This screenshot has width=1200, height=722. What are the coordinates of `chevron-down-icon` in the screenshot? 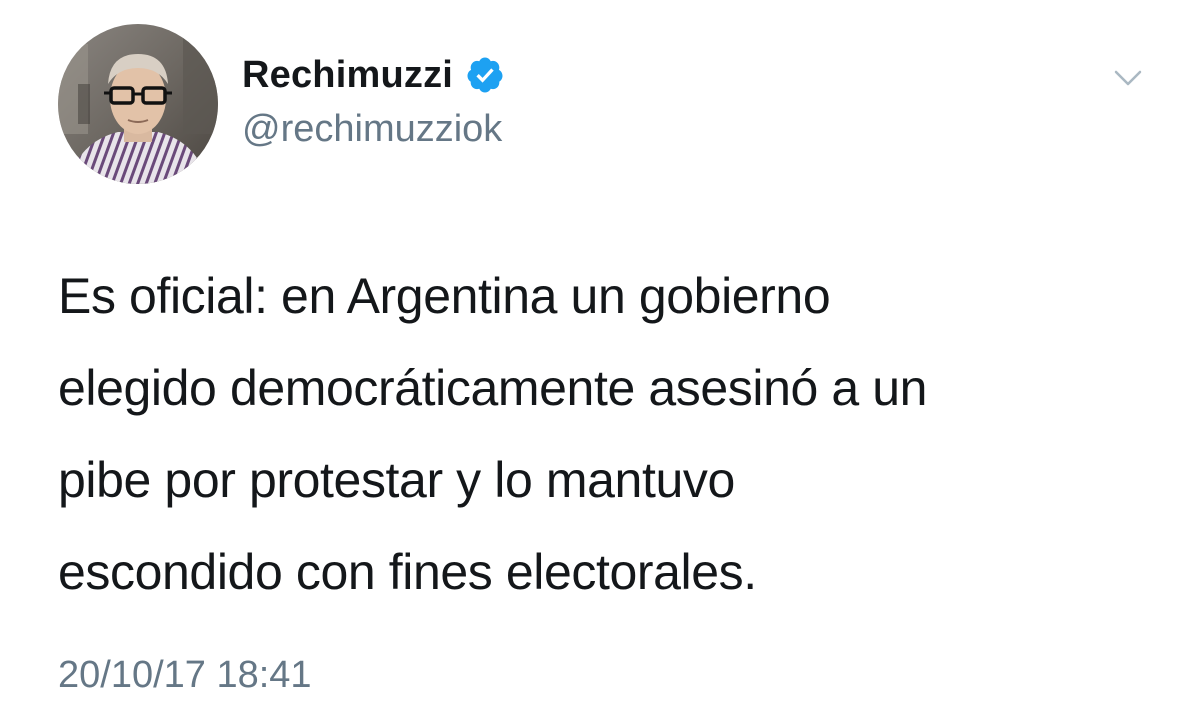 It's located at (1128, 78).